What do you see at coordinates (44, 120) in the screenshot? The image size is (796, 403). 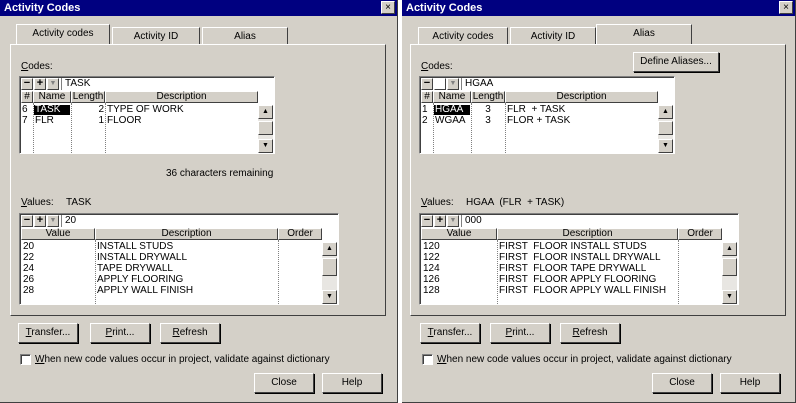 I see `row-name: FLR` at bounding box center [44, 120].